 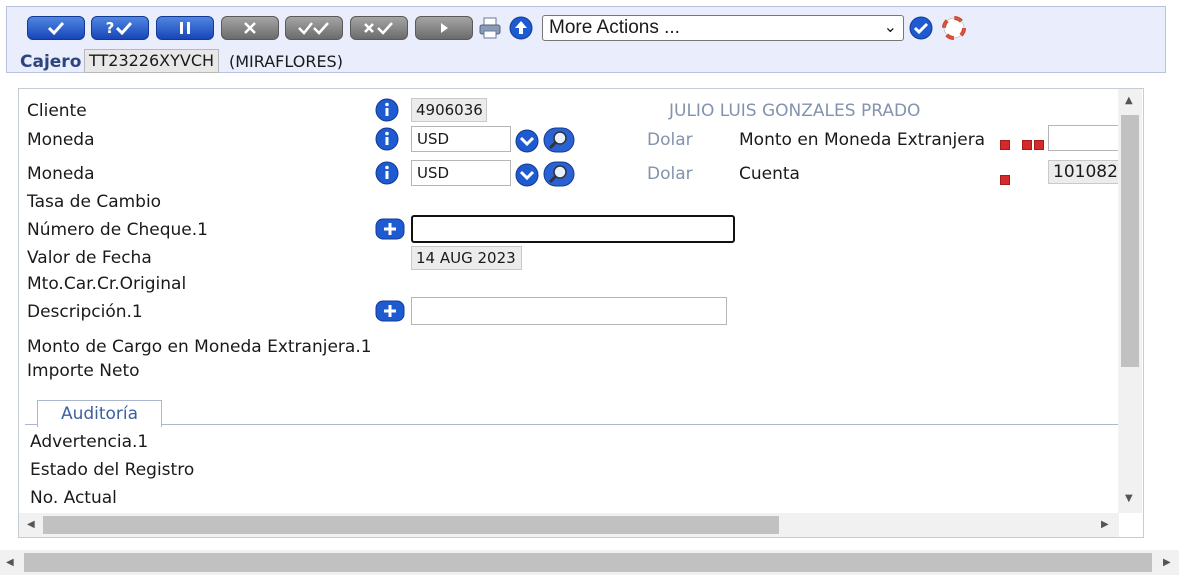 What do you see at coordinates (1161, 318) in the screenshot?
I see `page-gutter` at bounding box center [1161, 318].